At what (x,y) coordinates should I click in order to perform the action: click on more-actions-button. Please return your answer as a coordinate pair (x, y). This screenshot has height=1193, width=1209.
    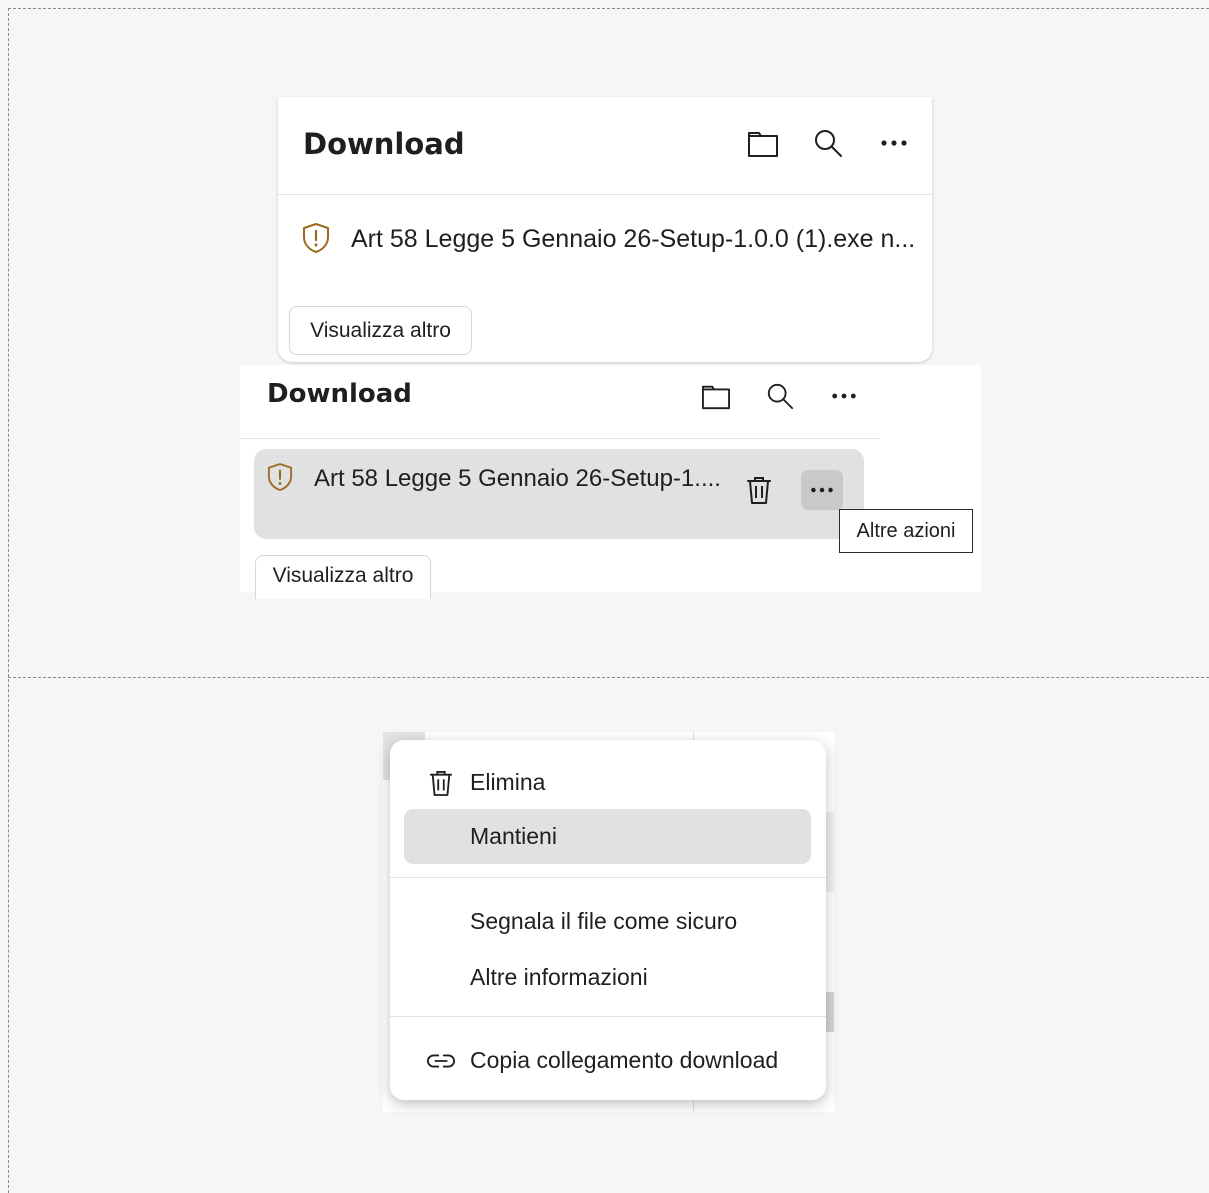
    Looking at the image, I should click on (822, 490).